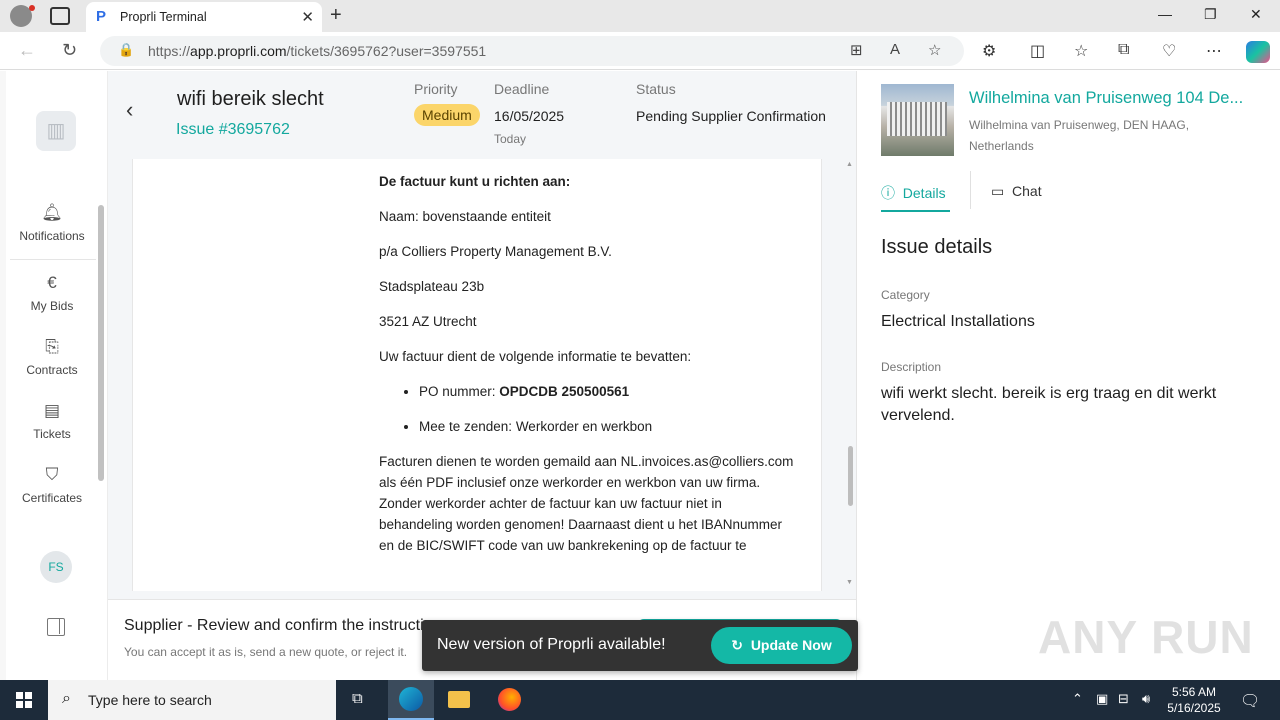  Describe the element at coordinates (24, 700) in the screenshot. I see `windows-start-icon` at that location.